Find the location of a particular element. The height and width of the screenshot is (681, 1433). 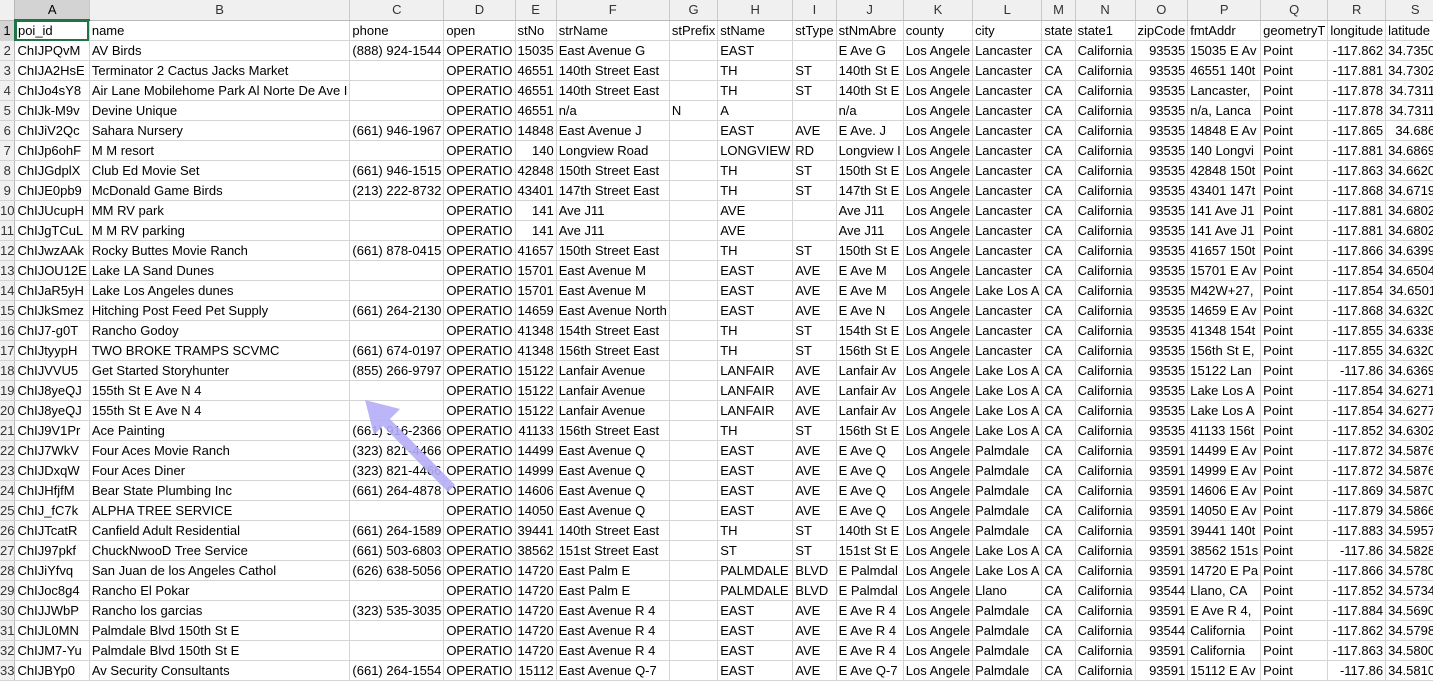

table-cell: ChIJM7-Yu is located at coordinates (52, 650).